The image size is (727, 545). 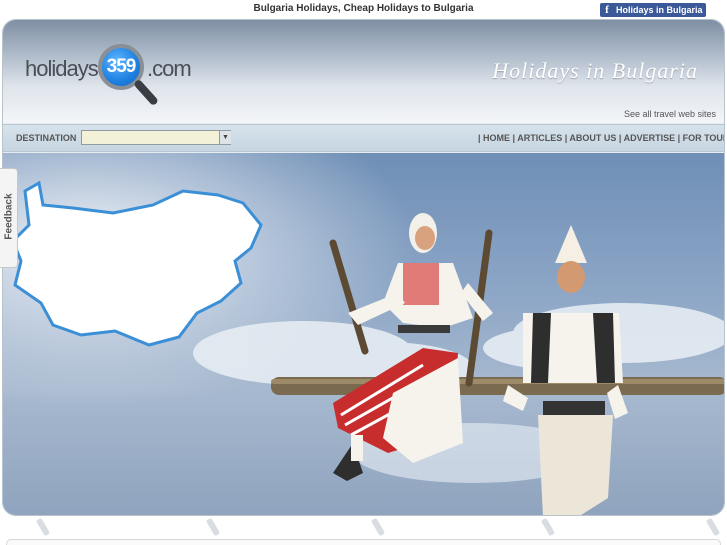 What do you see at coordinates (146, 92) in the screenshot?
I see `magnifier-handle` at bounding box center [146, 92].